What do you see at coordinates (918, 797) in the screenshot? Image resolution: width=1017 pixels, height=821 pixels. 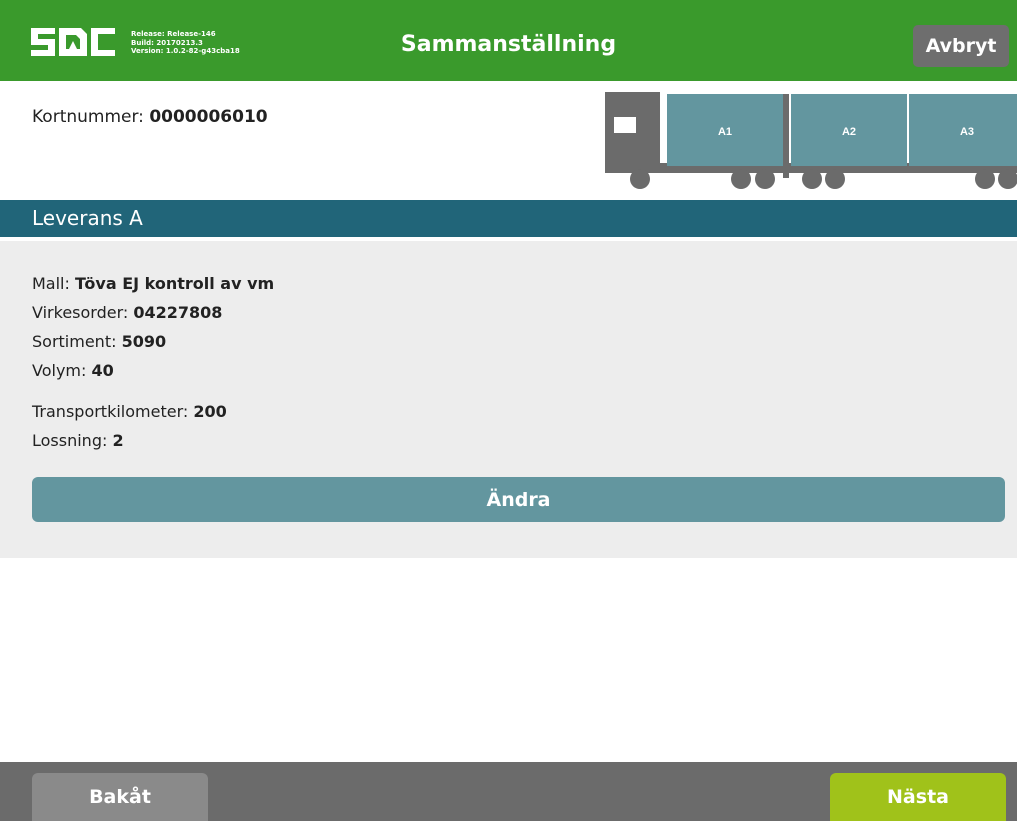 I see `next-button: Nästa` at bounding box center [918, 797].